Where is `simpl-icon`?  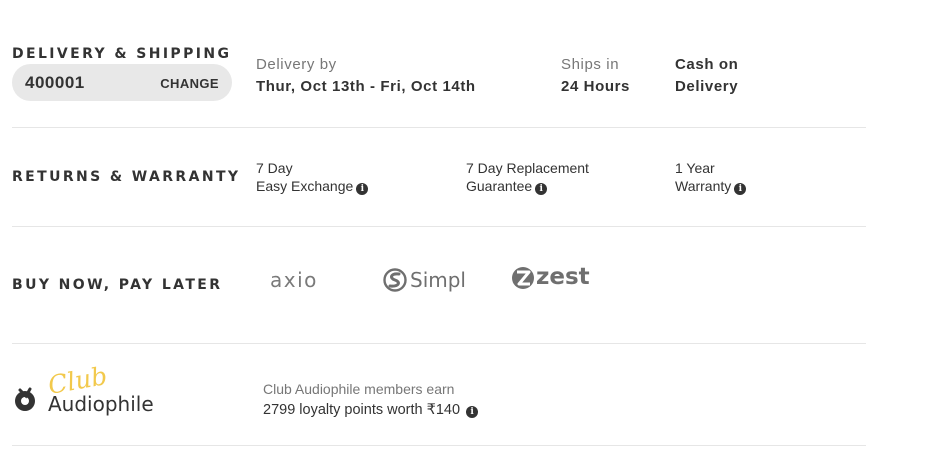
simpl-icon is located at coordinates (395, 280).